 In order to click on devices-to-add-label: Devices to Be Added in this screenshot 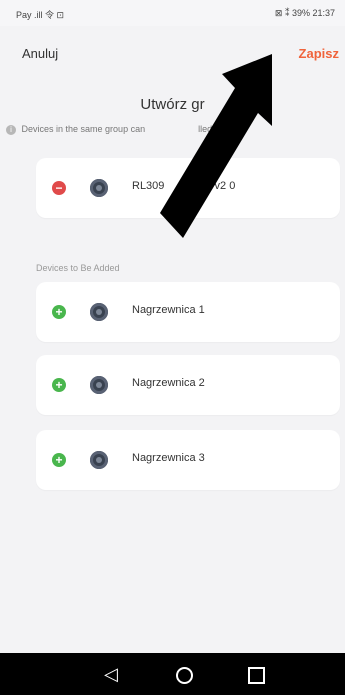, I will do `click(78, 268)`.